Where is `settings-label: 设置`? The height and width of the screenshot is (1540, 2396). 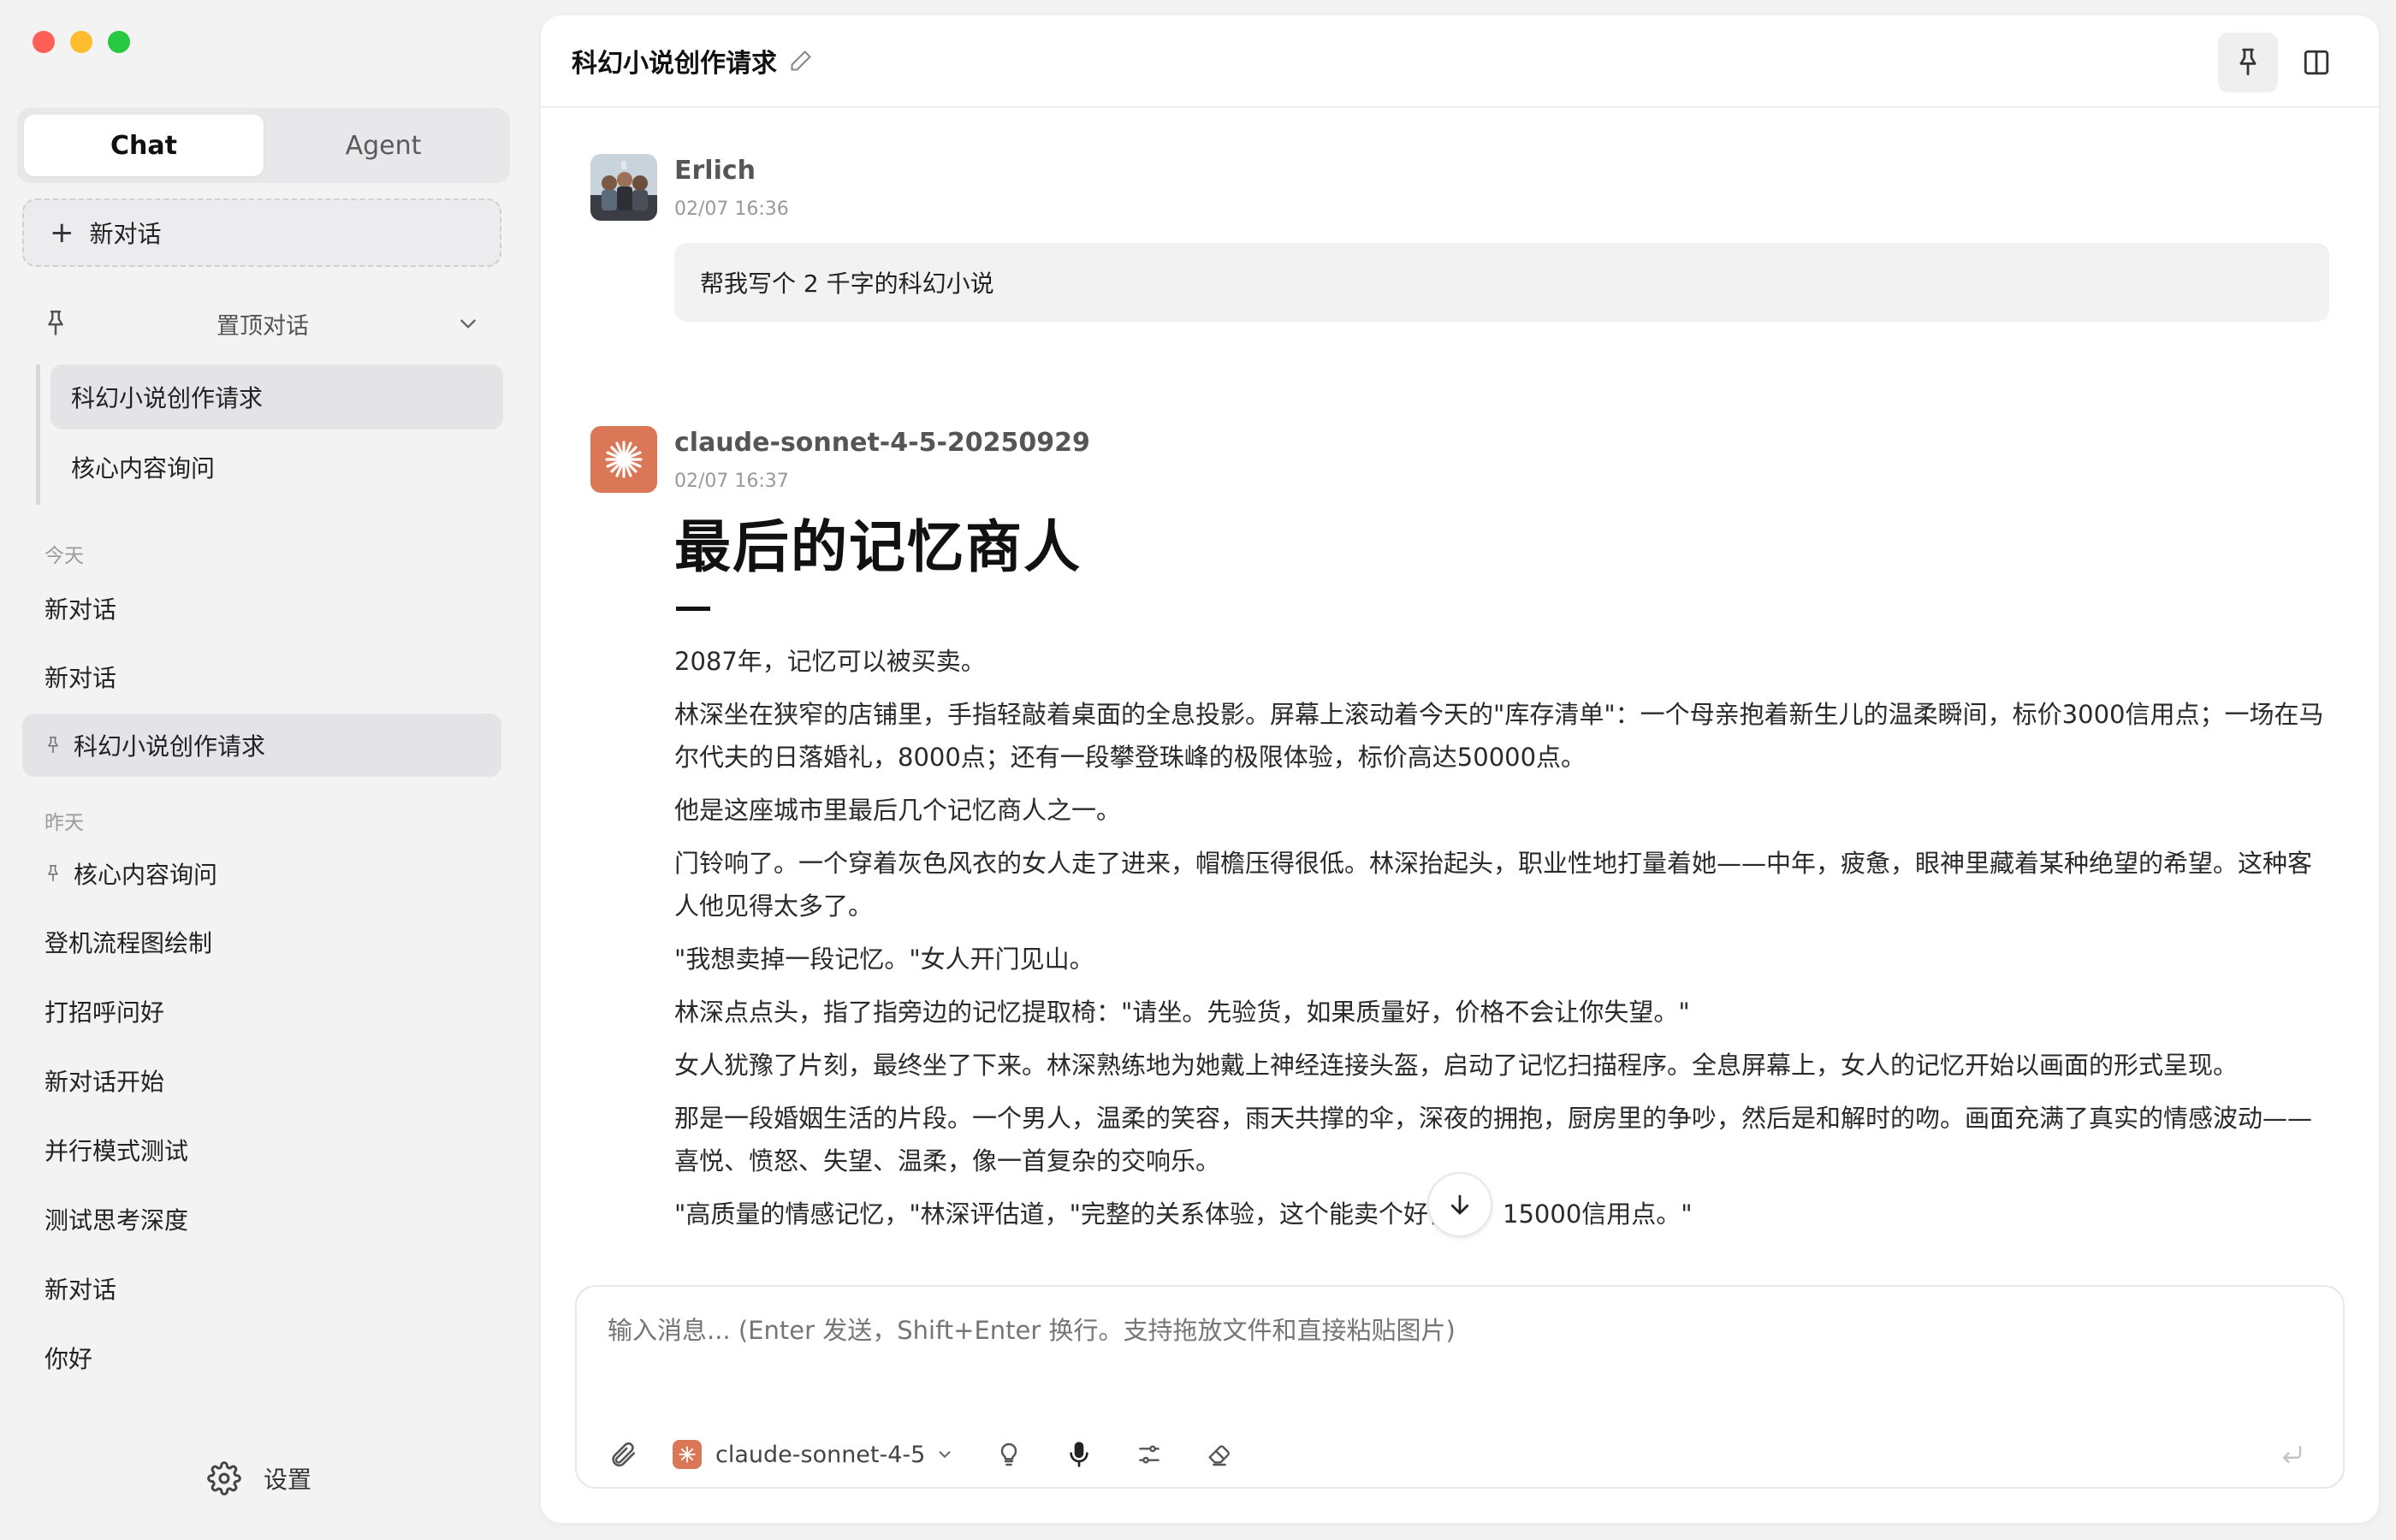 settings-label: 设置 is located at coordinates (288, 1480).